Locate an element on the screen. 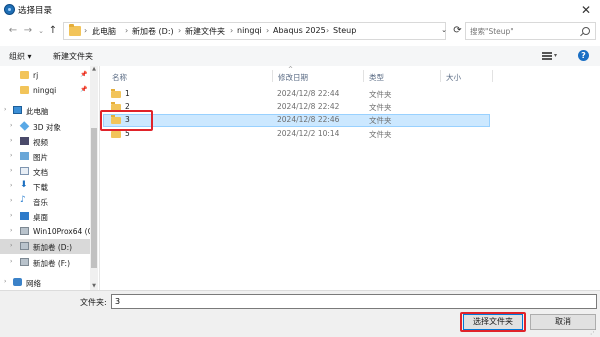  breadcrumb-new-folder: 新建文件夹 is located at coordinates (205, 31).